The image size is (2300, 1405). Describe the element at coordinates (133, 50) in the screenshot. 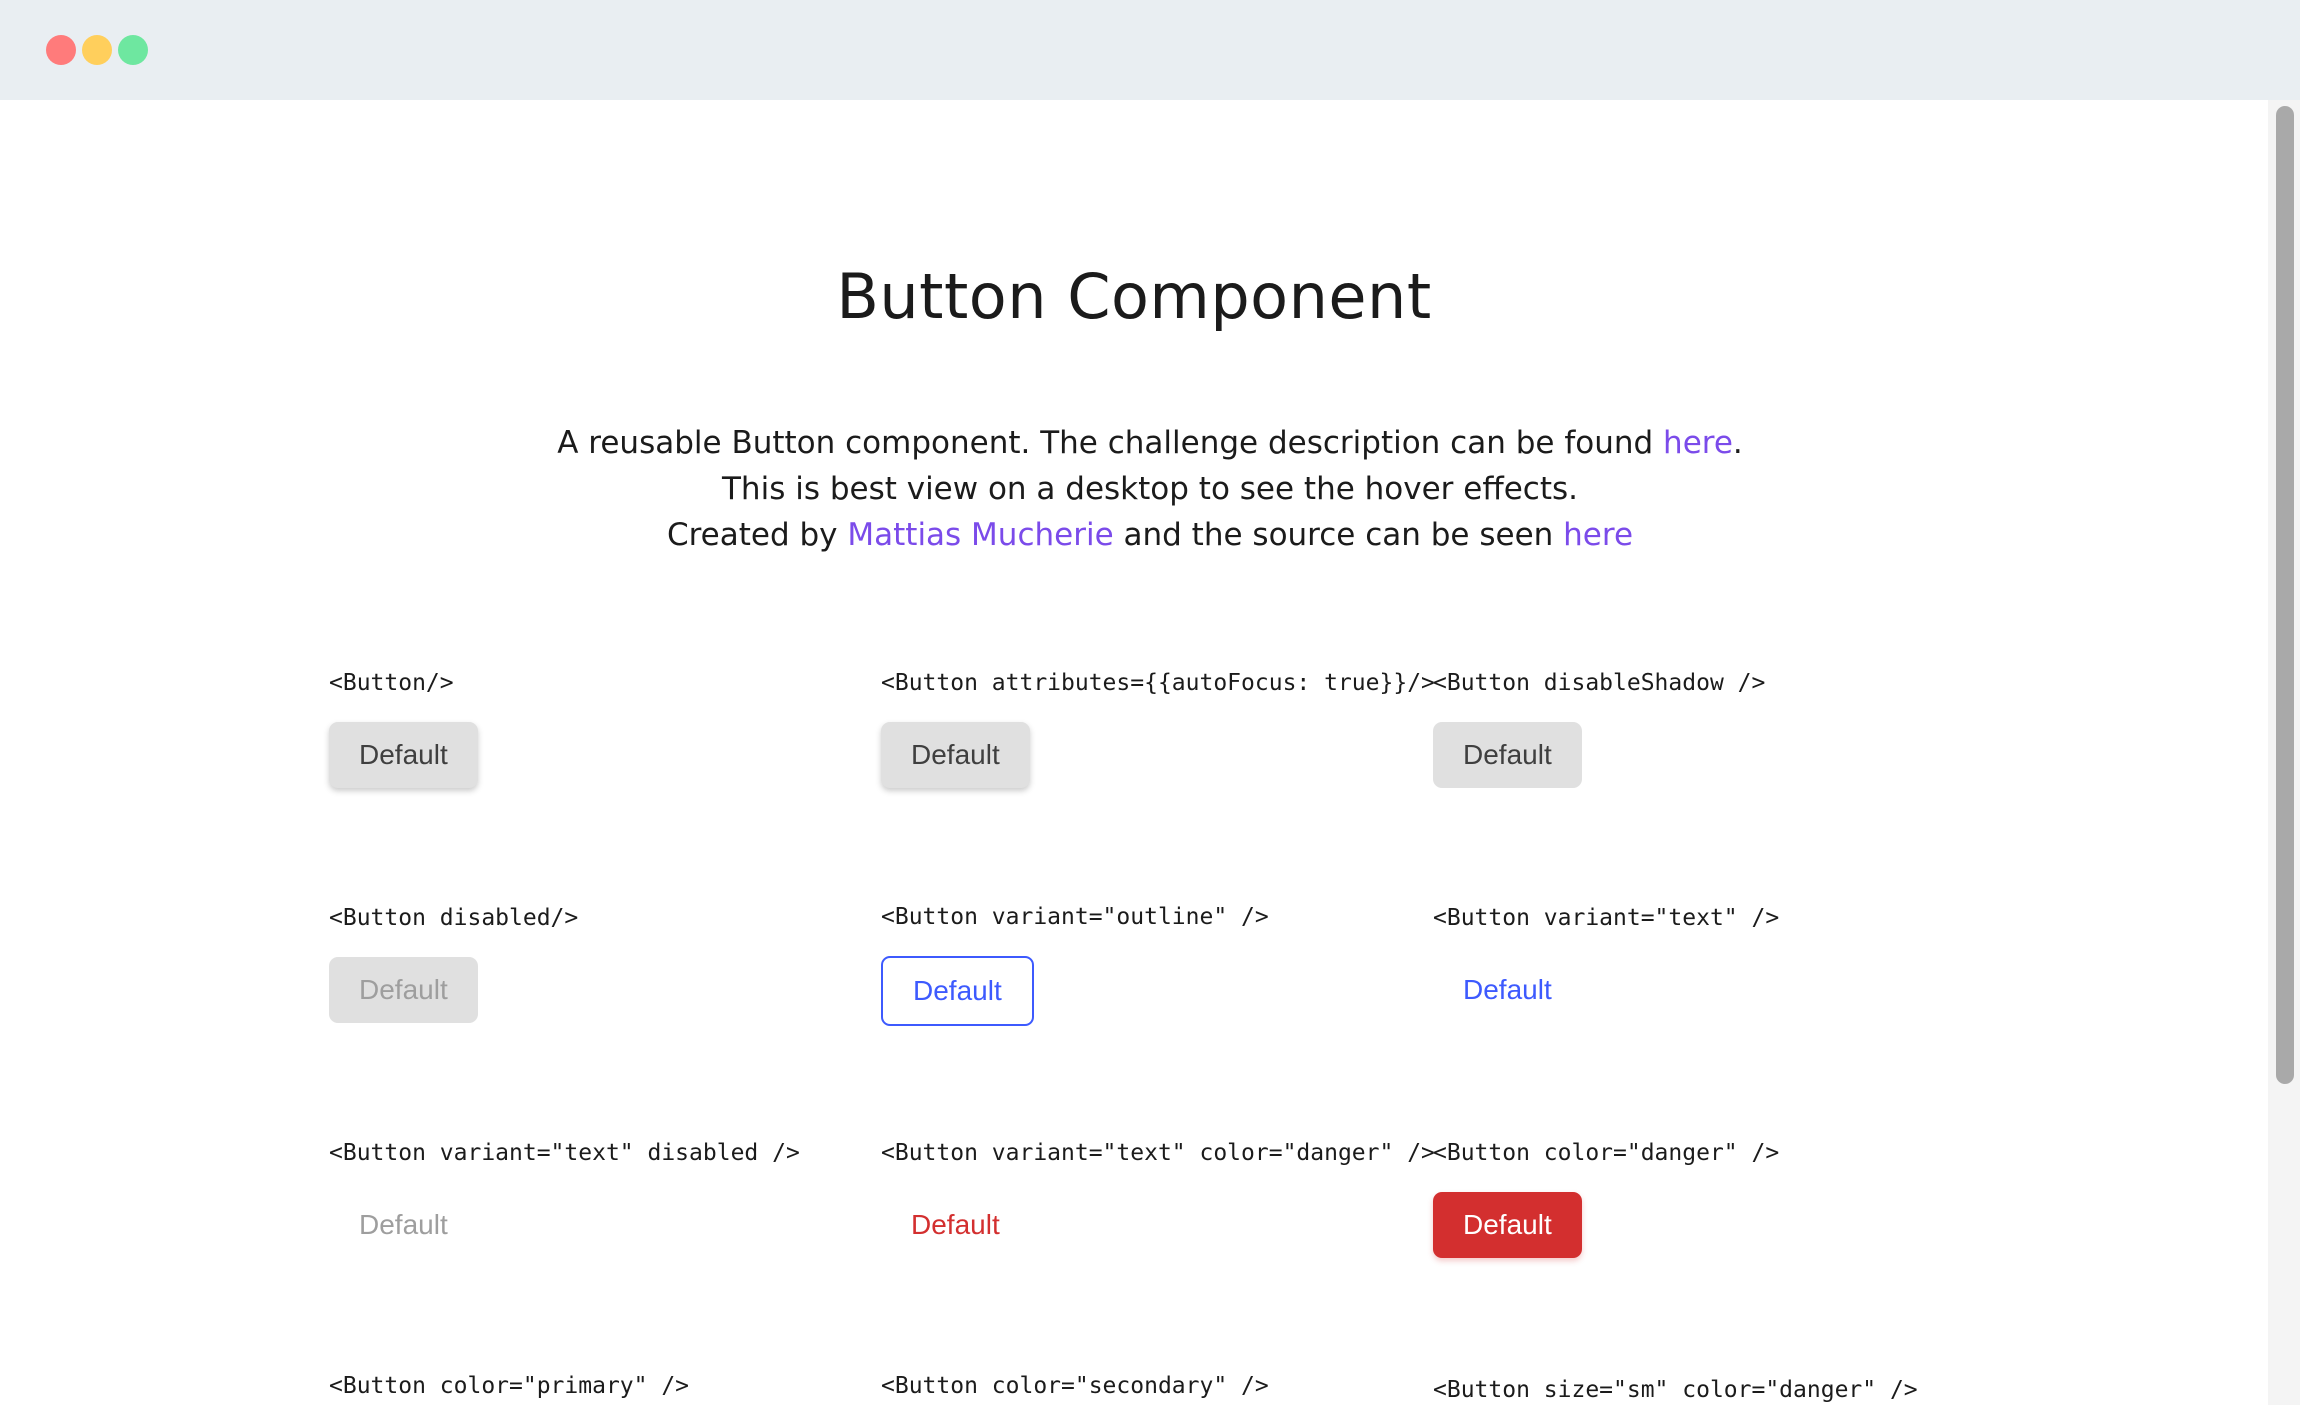

I see `maximize-window-icon` at that location.